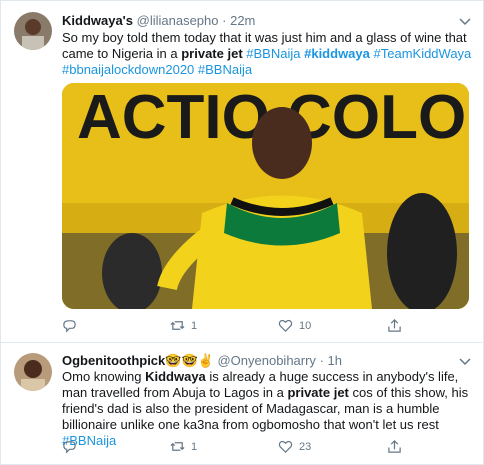 The image size is (484, 465). I want to click on like-button: 10, so click(294, 325).